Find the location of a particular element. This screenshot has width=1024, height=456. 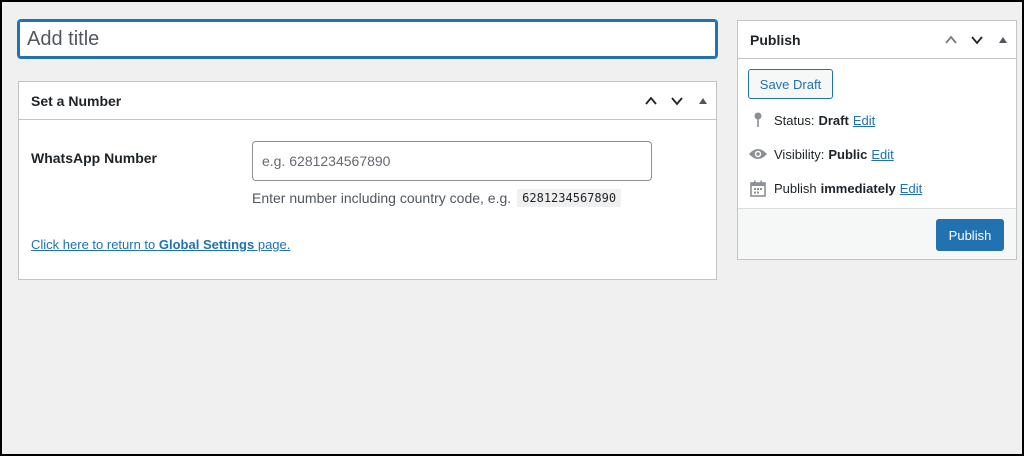

publish-handle-actions is located at coordinates (977, 39).